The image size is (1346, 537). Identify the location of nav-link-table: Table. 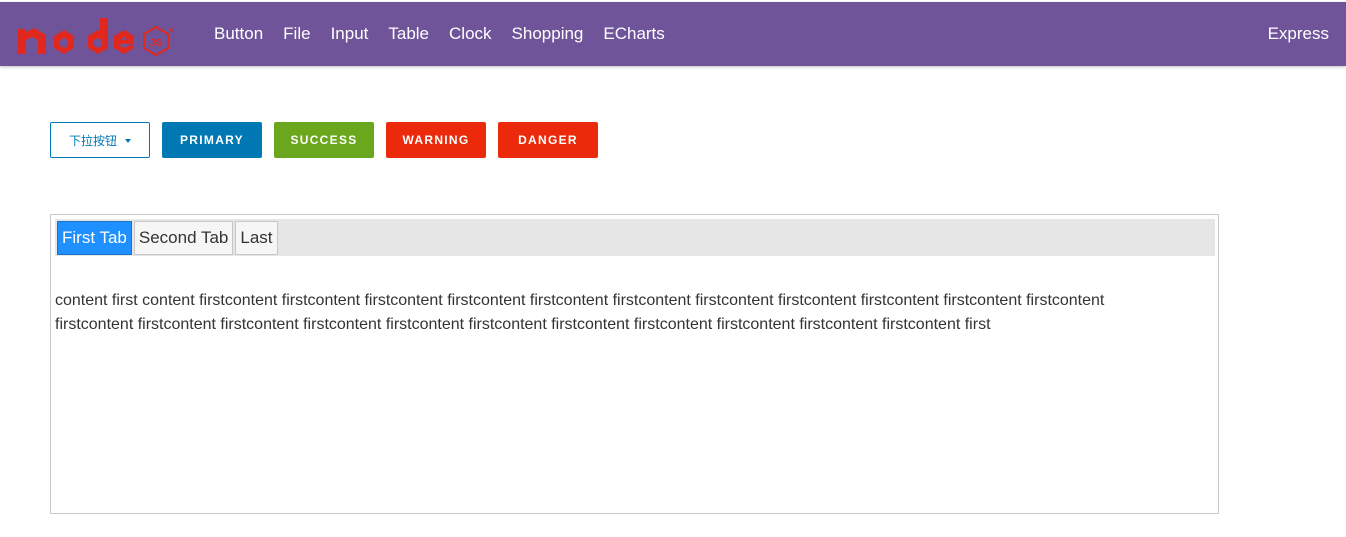
(408, 34).